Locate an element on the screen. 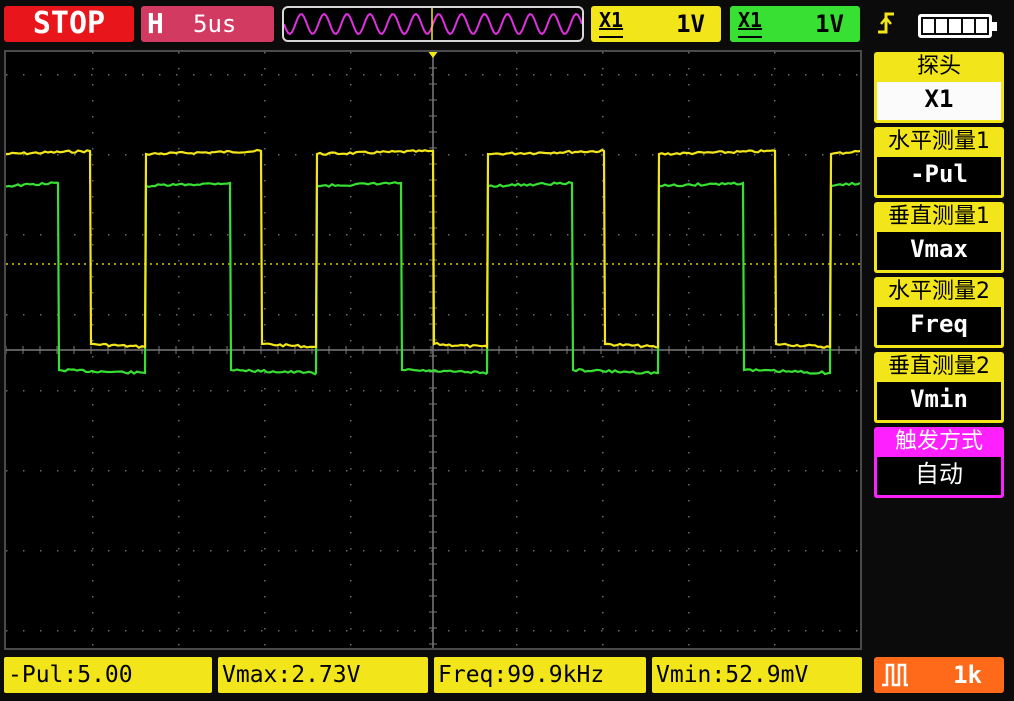 The width and height of the screenshot is (1014, 701). menu-vertical-measure-2: 垂直测量2 Vmin is located at coordinates (939, 387).